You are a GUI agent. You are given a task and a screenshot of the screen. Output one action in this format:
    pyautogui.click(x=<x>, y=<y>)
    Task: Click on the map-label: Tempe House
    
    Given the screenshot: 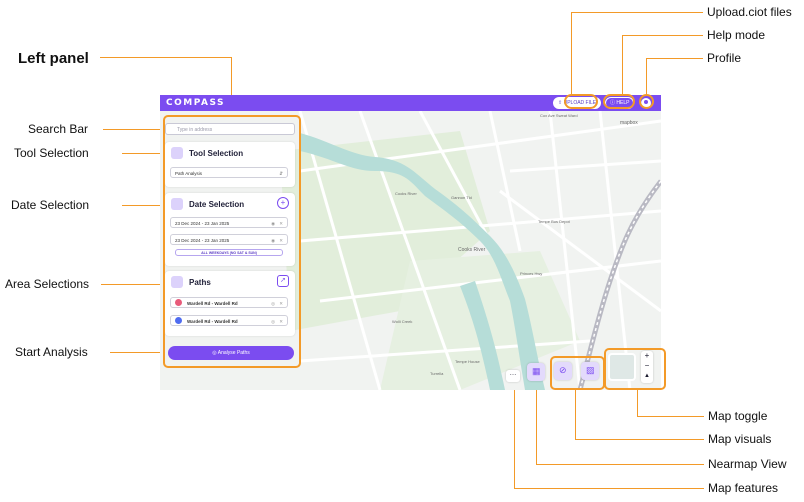 What is the action you would take?
    pyautogui.click(x=467, y=361)
    